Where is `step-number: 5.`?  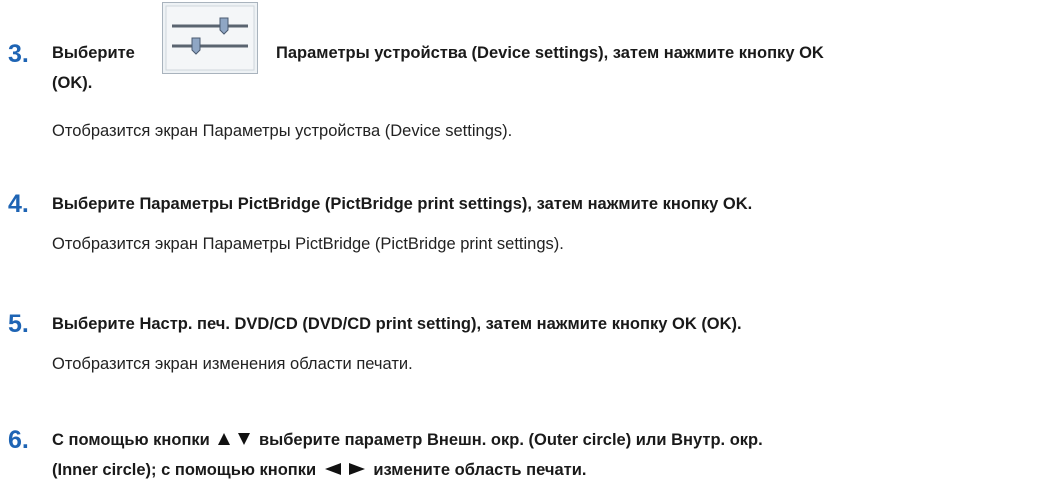
step-number: 5. is located at coordinates (18, 324).